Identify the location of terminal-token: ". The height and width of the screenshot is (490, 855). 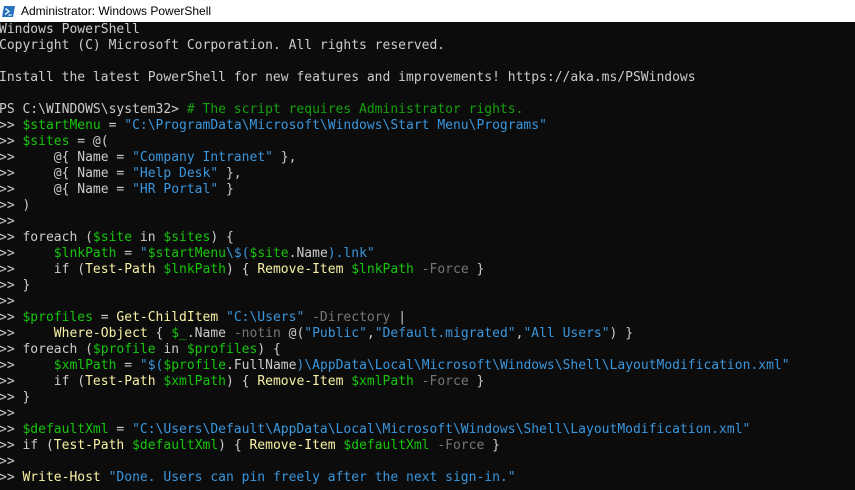
(143, 253).